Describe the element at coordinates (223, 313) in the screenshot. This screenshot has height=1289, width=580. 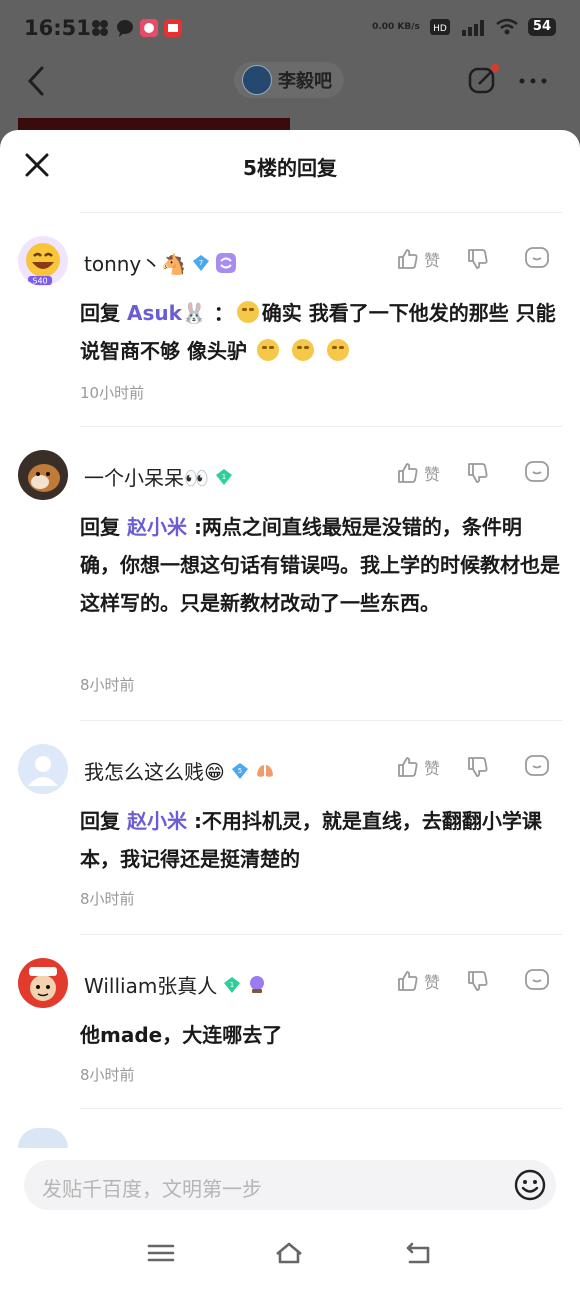
I see `reply-text: ：` at that location.